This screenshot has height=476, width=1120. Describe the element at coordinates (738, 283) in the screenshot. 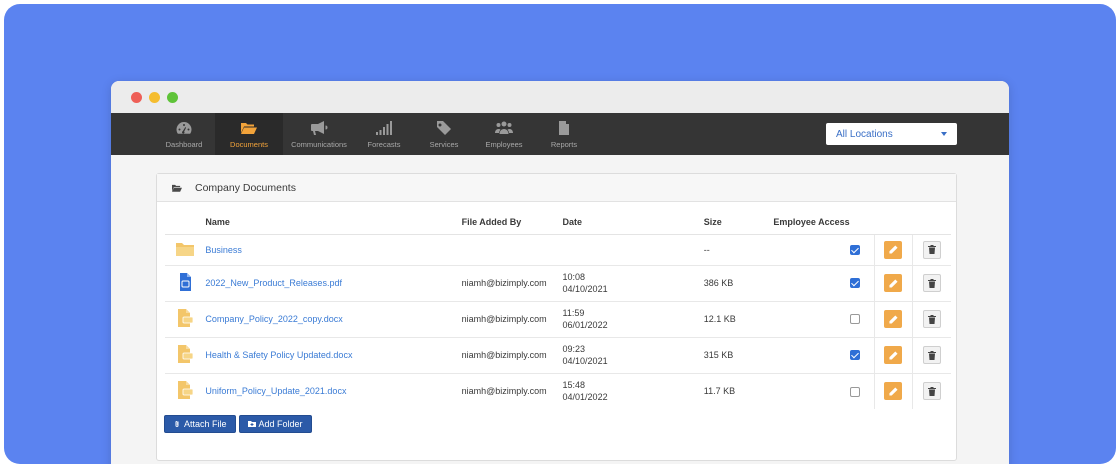

I see `row-size: 386 KB` at that location.